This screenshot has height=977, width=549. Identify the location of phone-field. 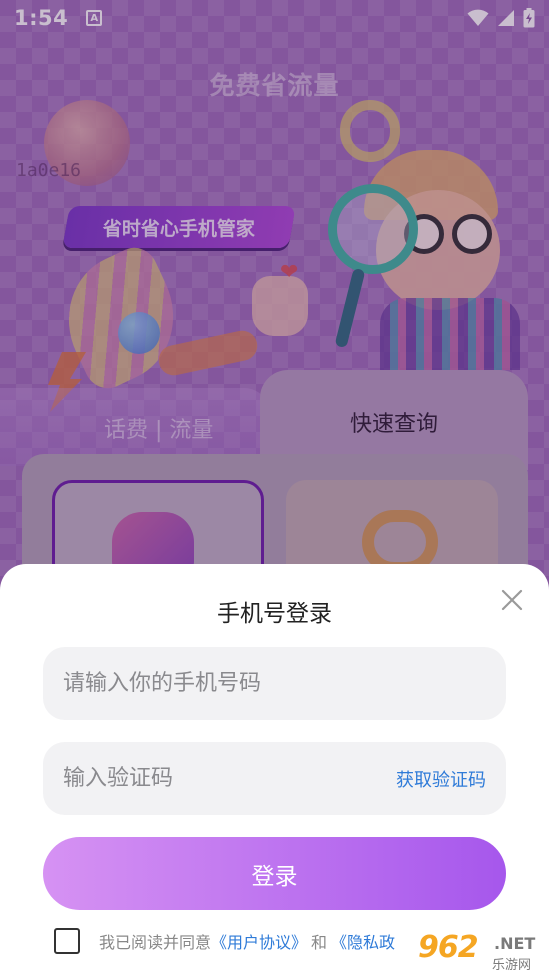
(274, 683).